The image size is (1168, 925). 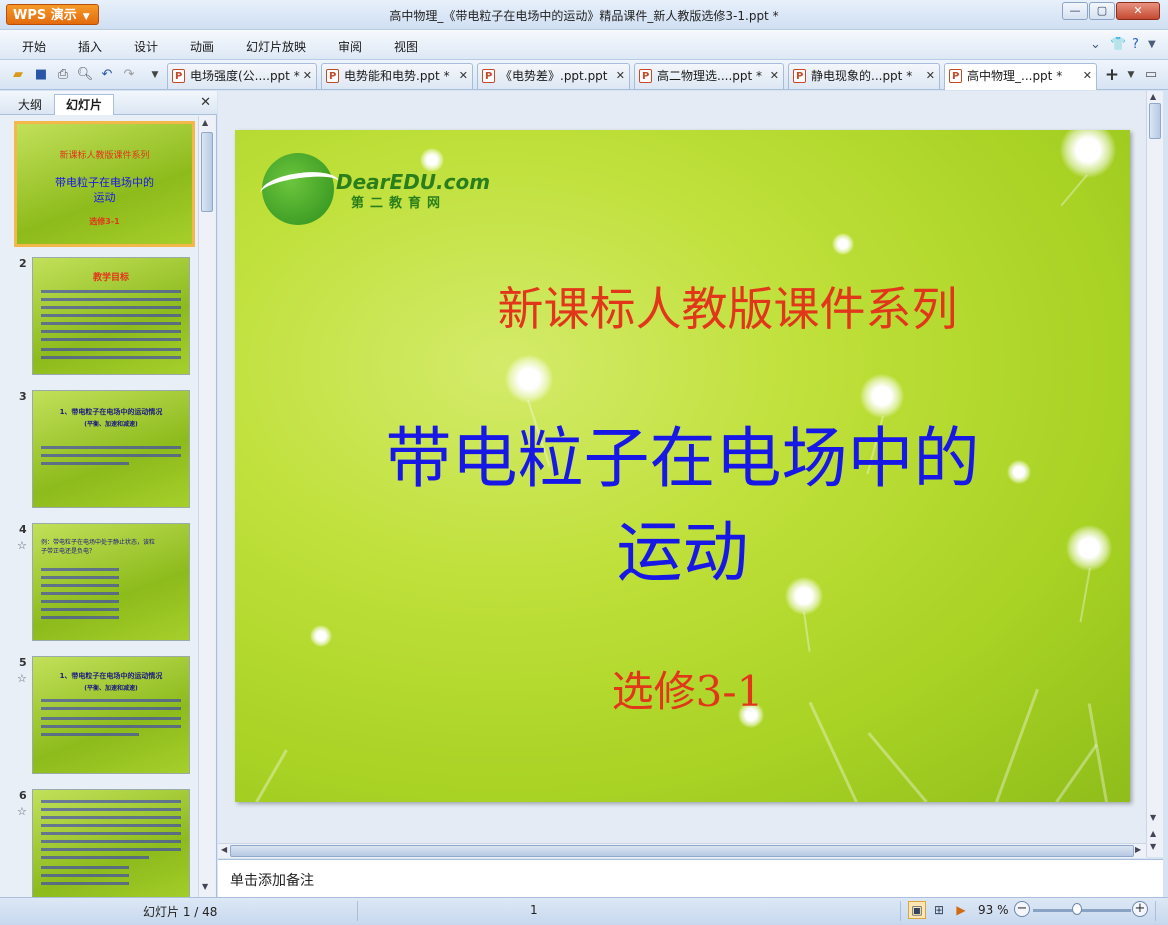 What do you see at coordinates (1075, 11) in the screenshot?
I see `minimize-button: —` at bounding box center [1075, 11].